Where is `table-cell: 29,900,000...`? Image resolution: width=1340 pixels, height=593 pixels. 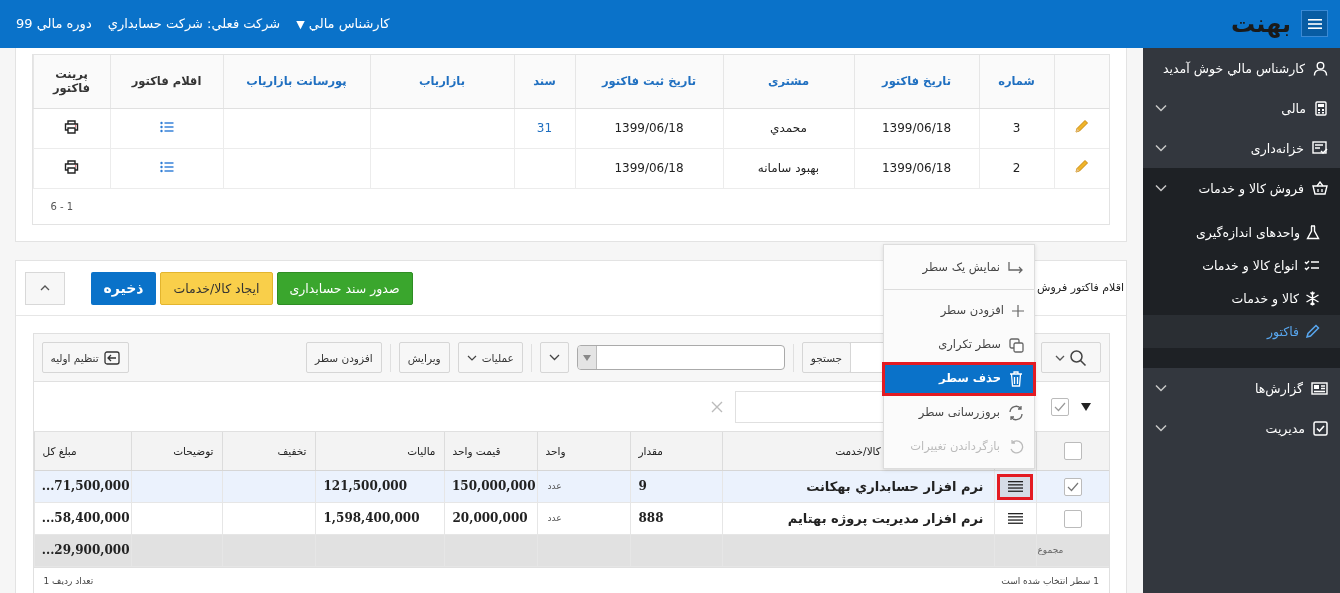
table-cell: 29,900,000... is located at coordinates (82, 550).